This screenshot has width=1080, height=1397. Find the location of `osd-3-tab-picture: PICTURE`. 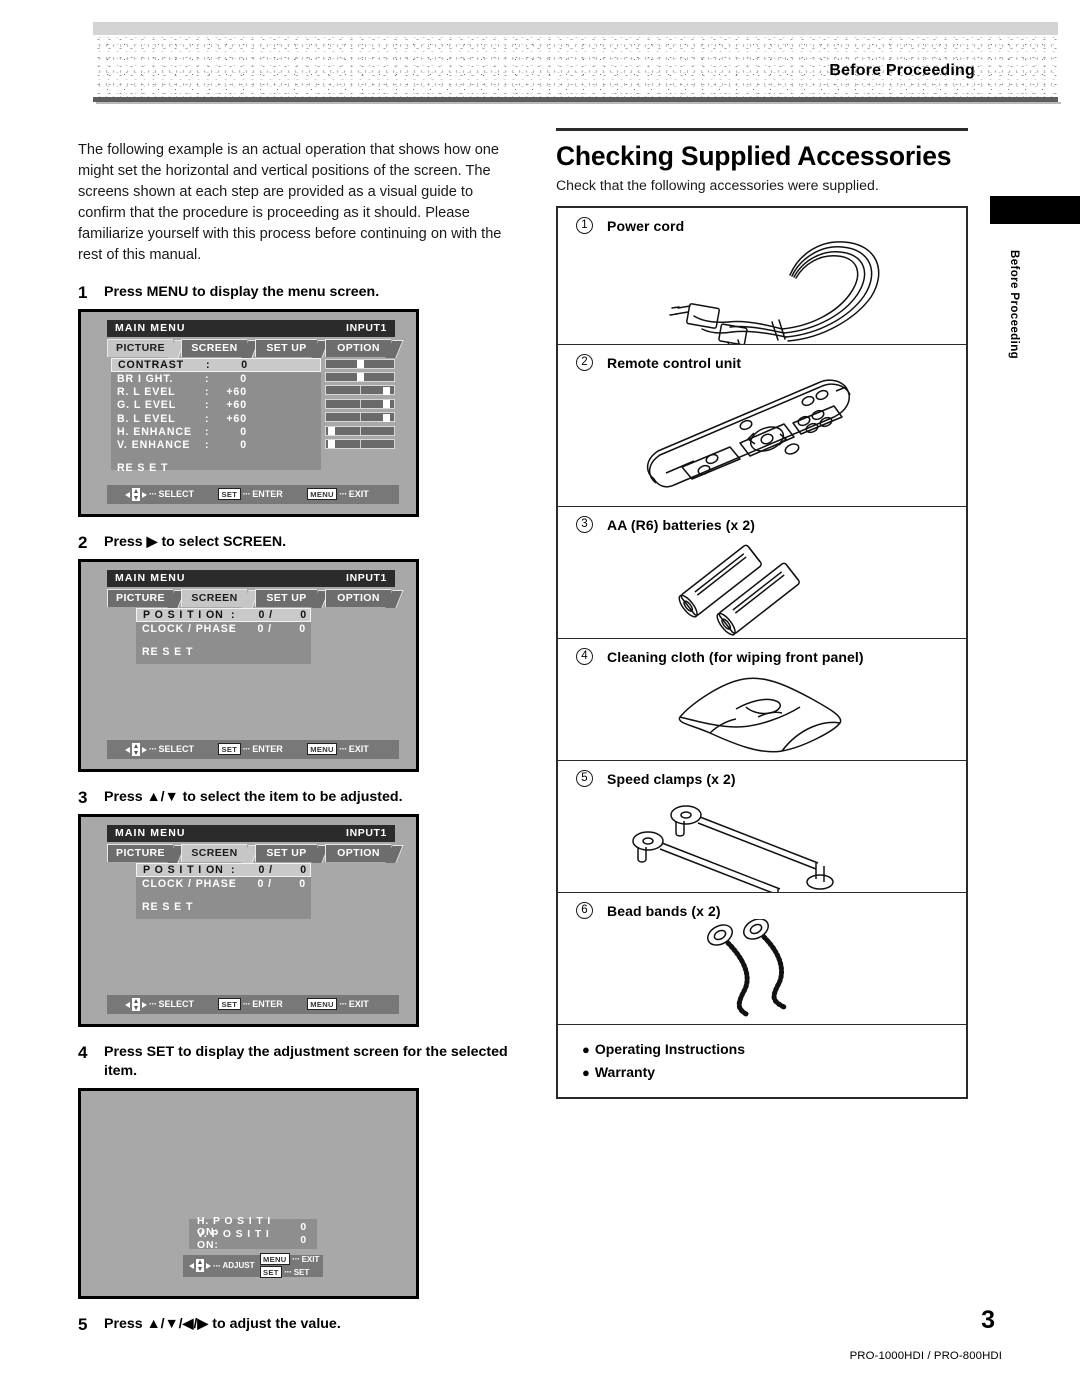

osd-3-tab-picture: PICTURE is located at coordinates (146, 853).